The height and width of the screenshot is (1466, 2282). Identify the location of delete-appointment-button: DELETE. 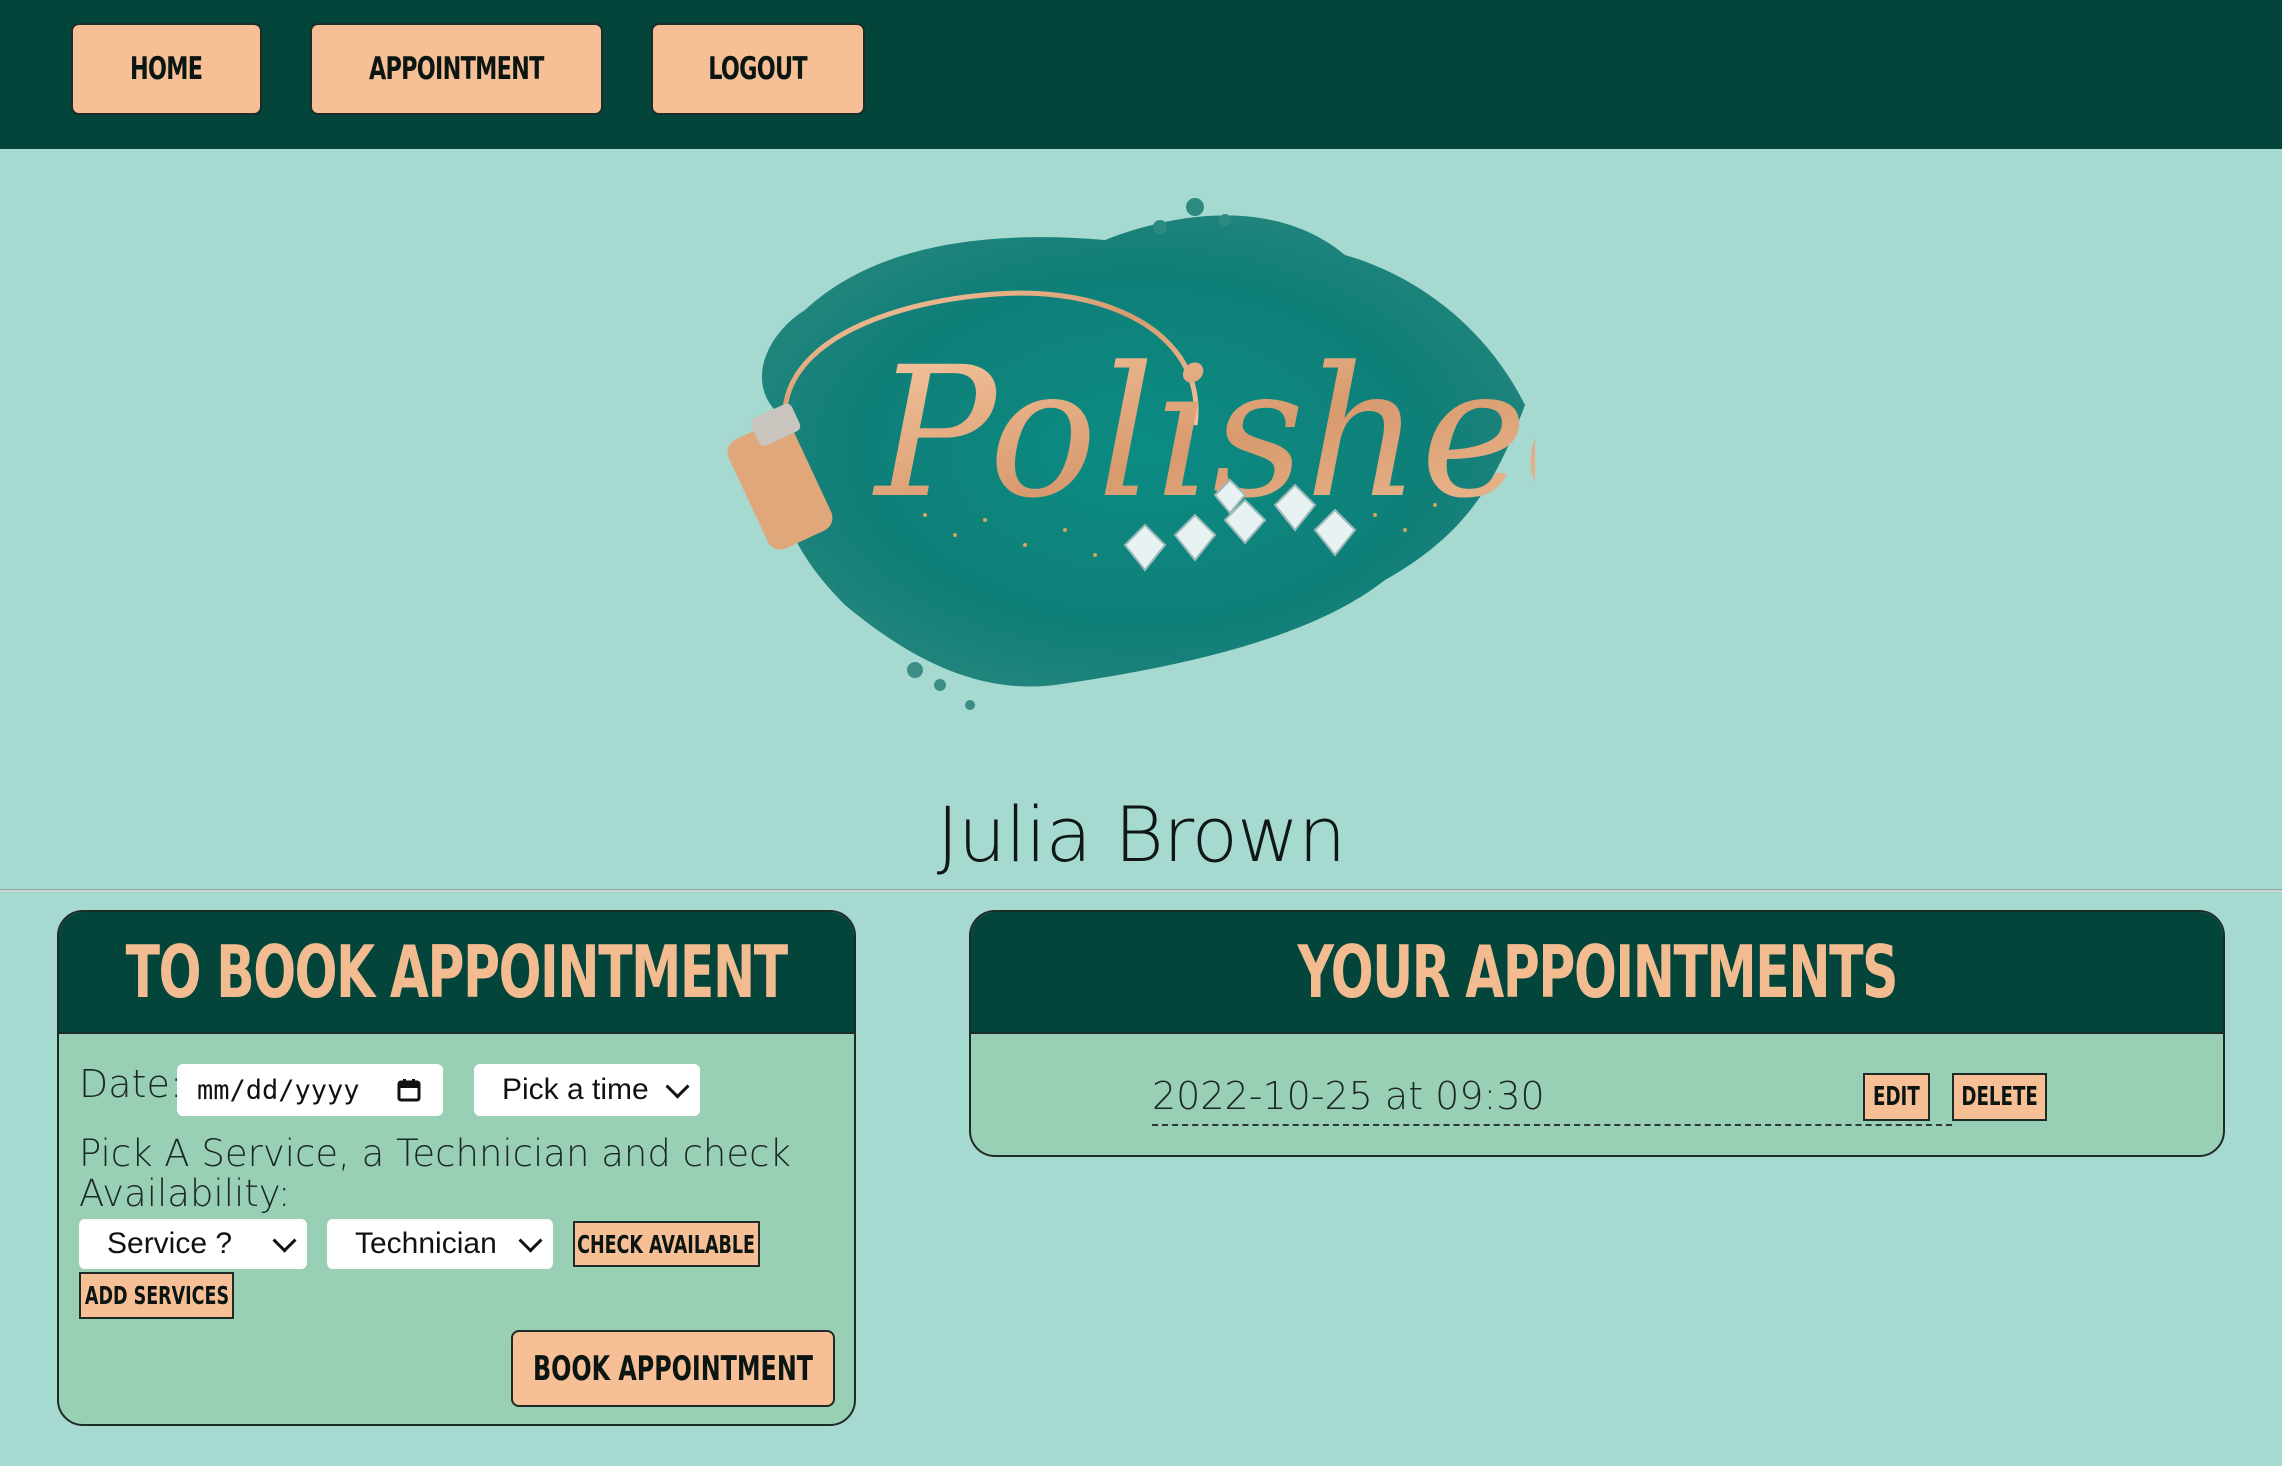
(1999, 1097).